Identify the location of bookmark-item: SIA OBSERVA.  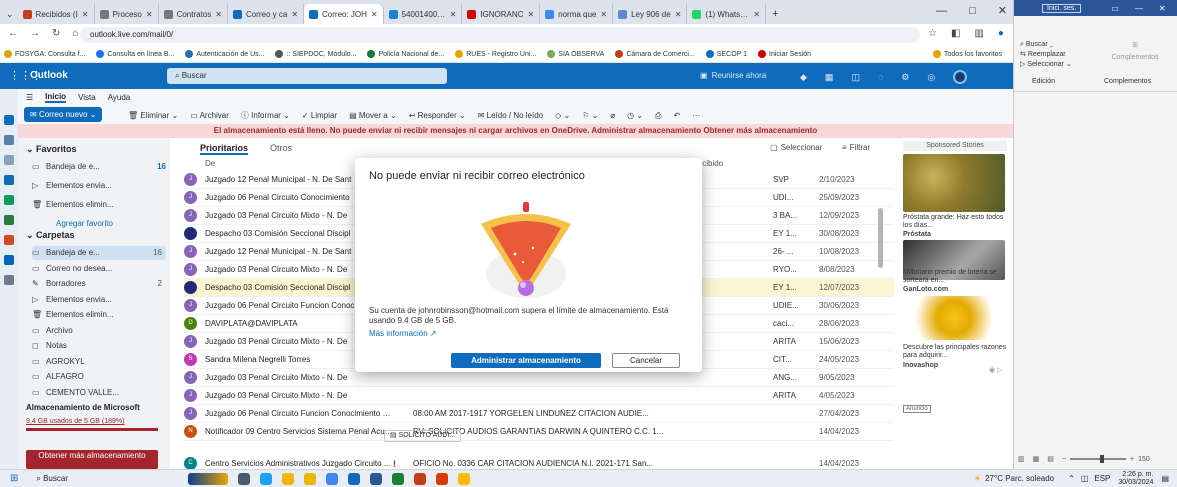
(575, 54).